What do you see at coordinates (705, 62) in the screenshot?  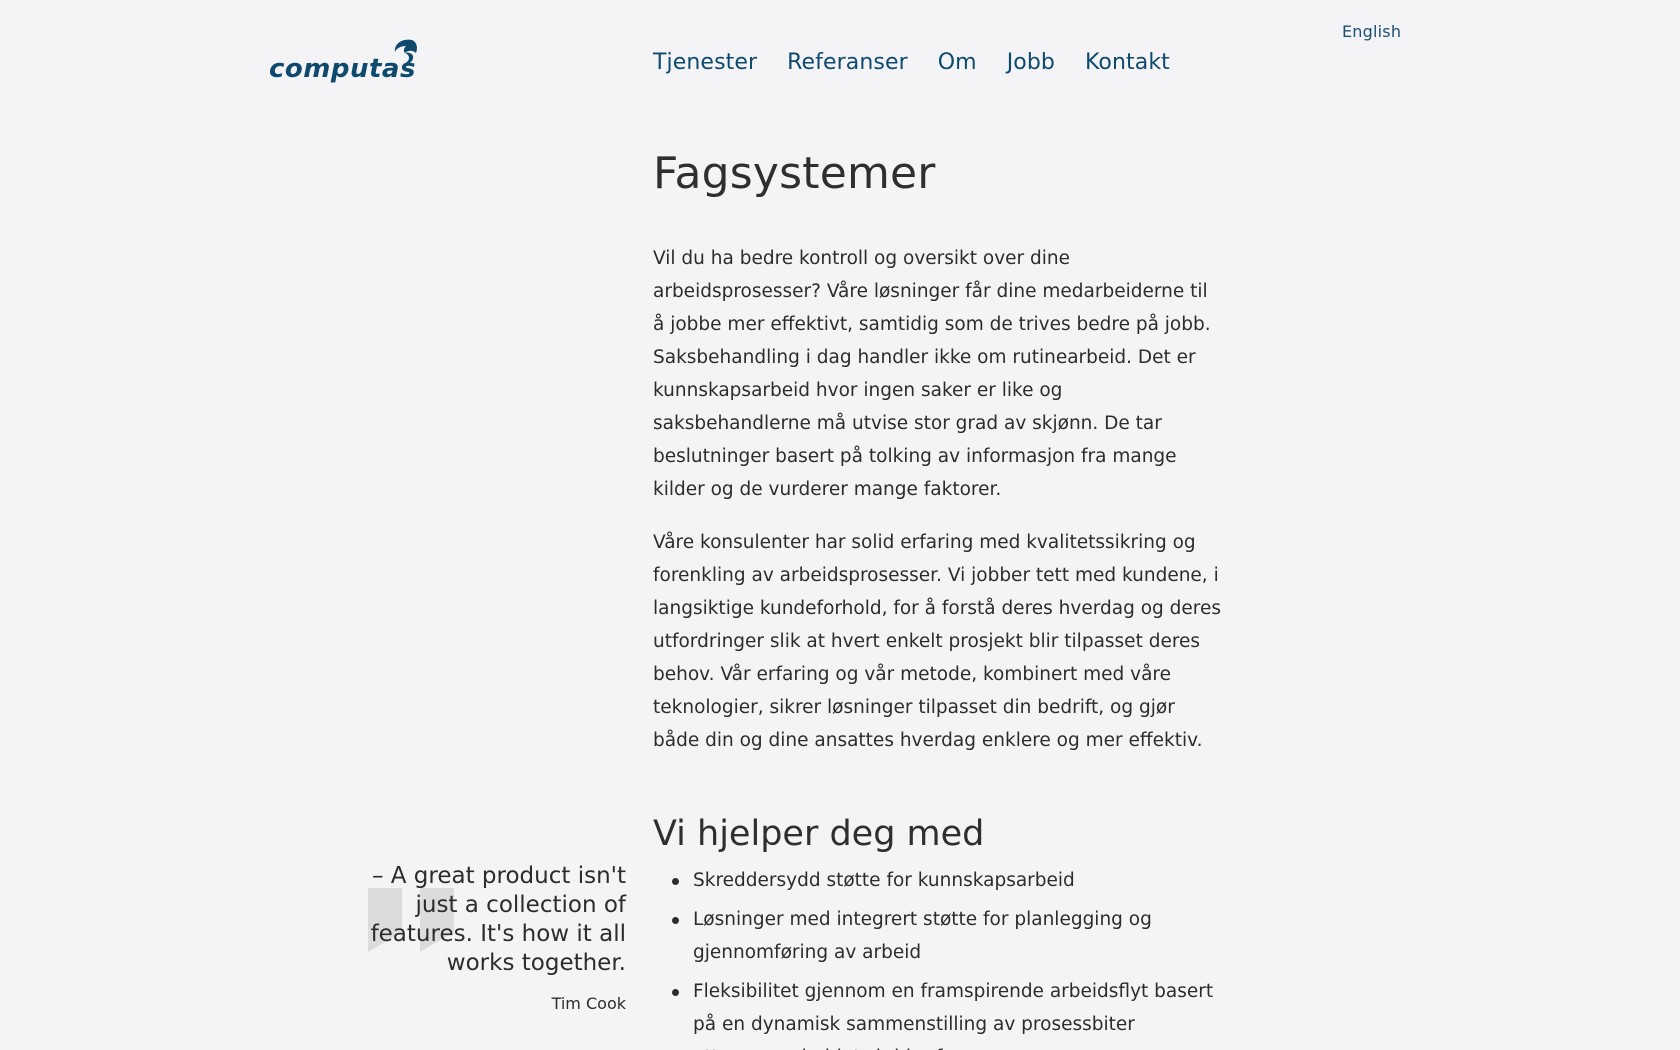 I see `nav-tjenester: Tjenester` at bounding box center [705, 62].